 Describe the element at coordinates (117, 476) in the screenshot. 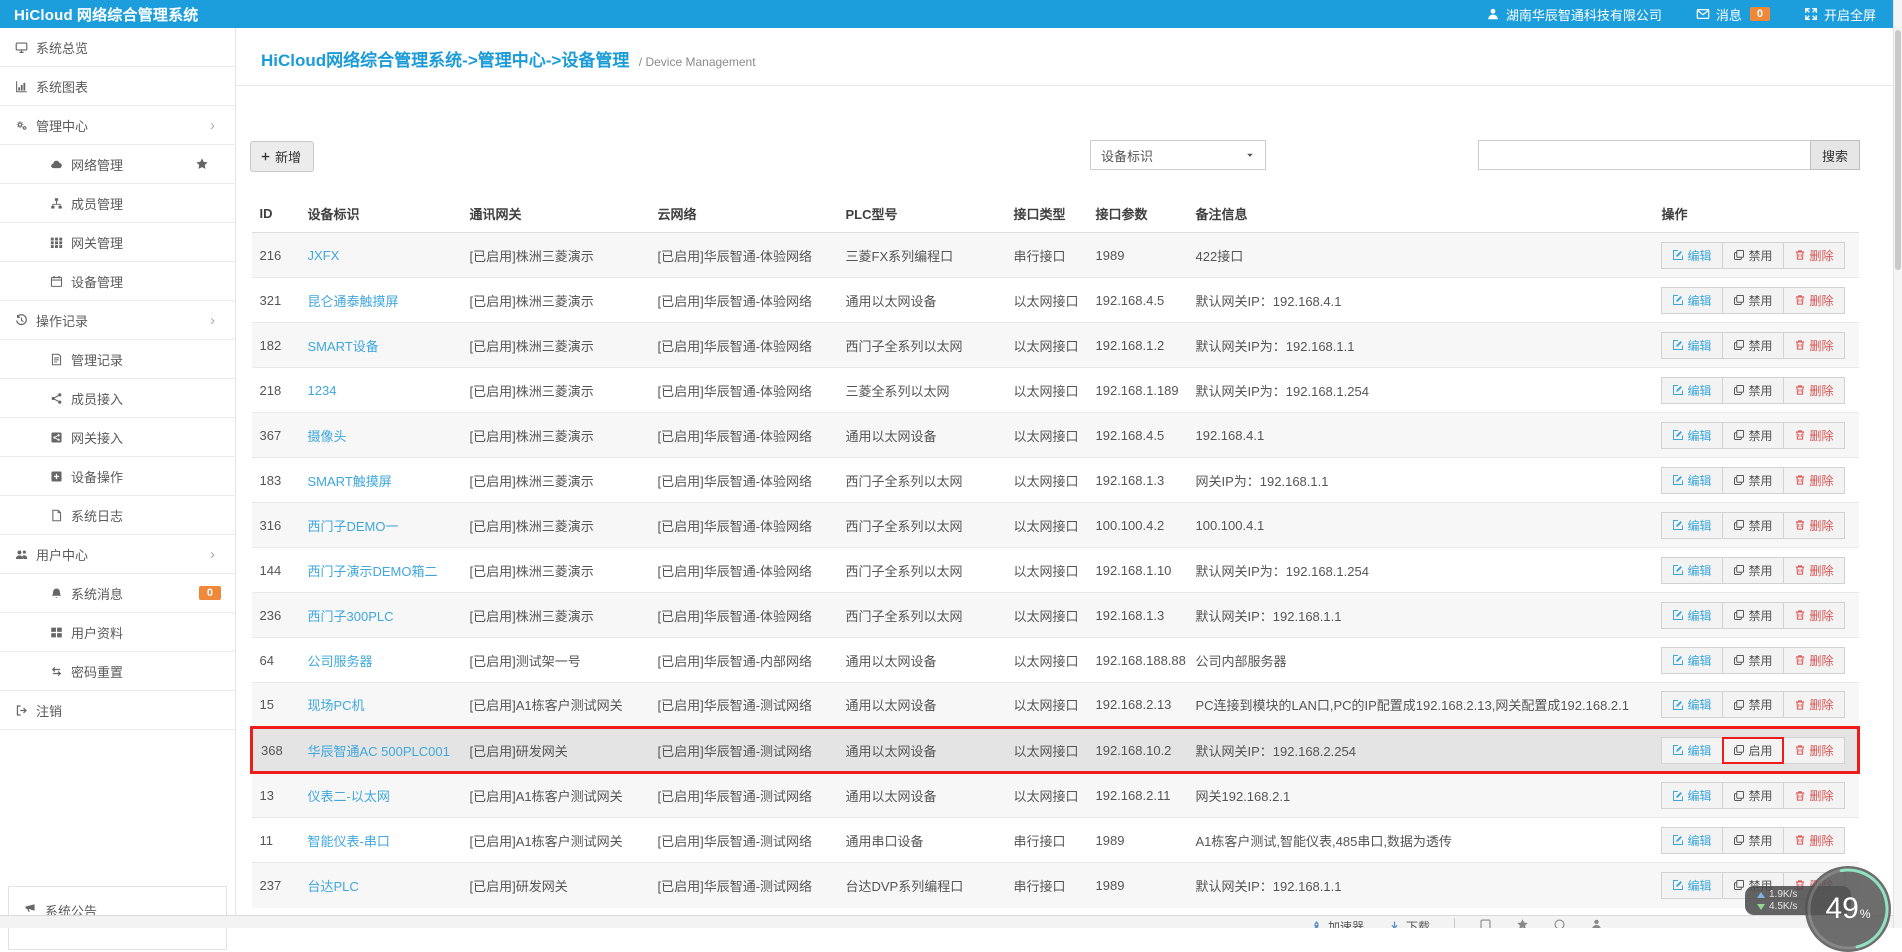

I see `sidebar-item-device-operation: 设备操作` at that location.